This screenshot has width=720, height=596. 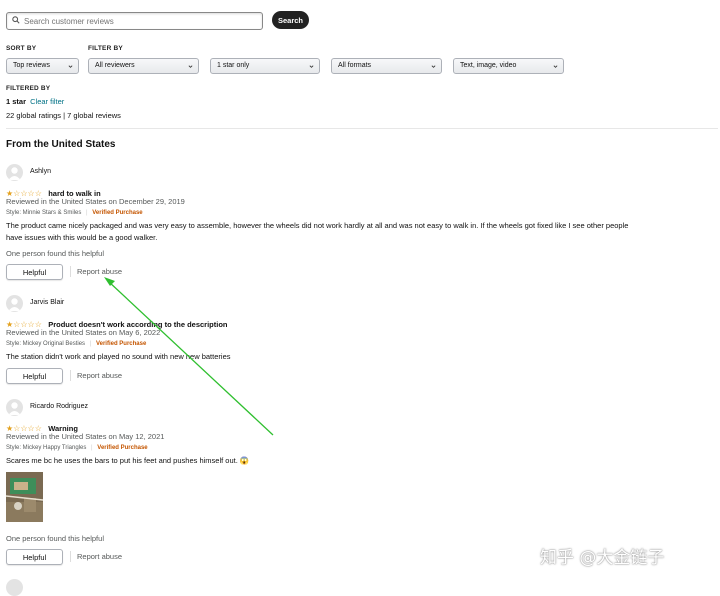 I want to click on star-filter-dropdown: 1 star only, so click(x=265, y=66).